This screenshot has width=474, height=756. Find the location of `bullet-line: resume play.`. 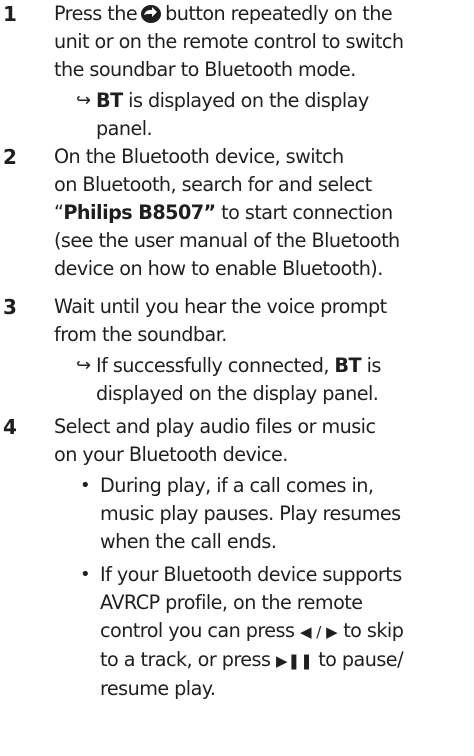

bullet-line: resume play. is located at coordinates (158, 688).